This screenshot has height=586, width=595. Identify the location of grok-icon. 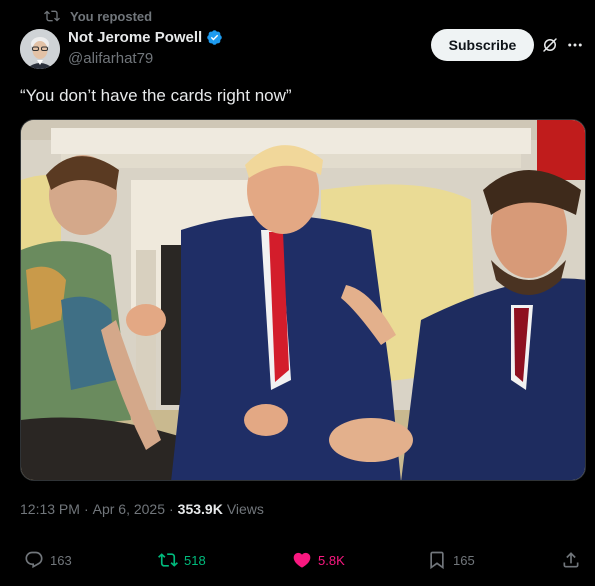
(550, 45).